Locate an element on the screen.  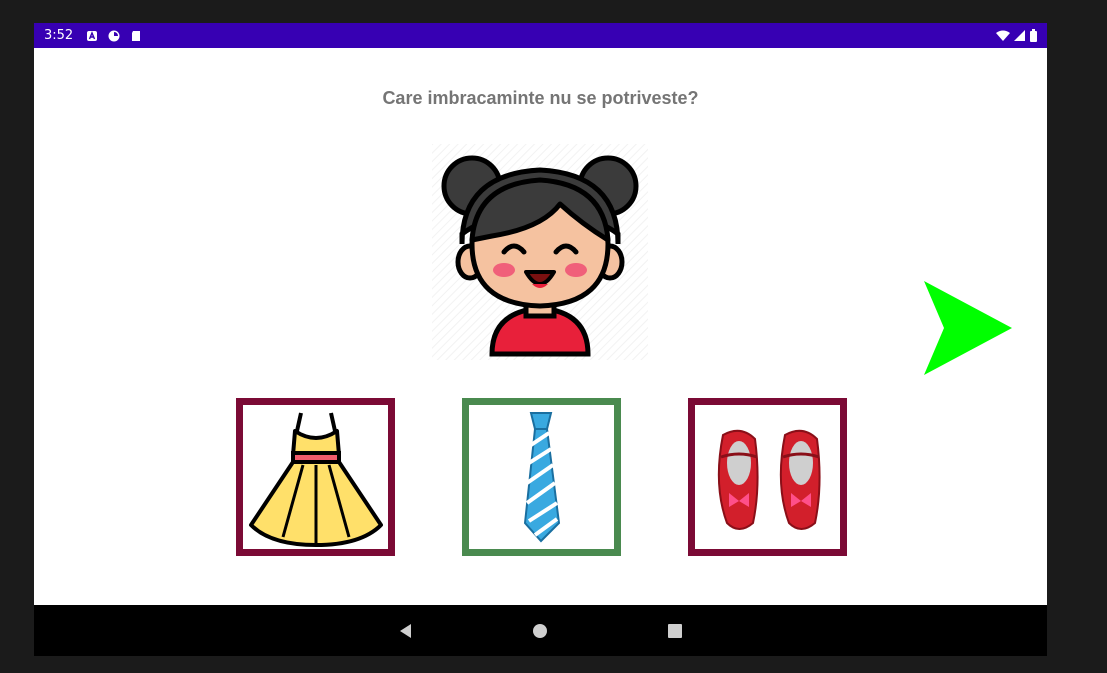
next-button is located at coordinates (968, 328).